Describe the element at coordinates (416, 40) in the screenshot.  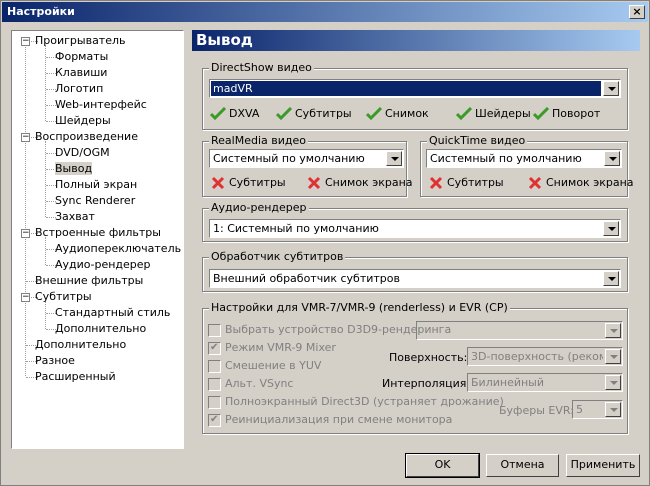
I see `page-header: Вывод` at that location.